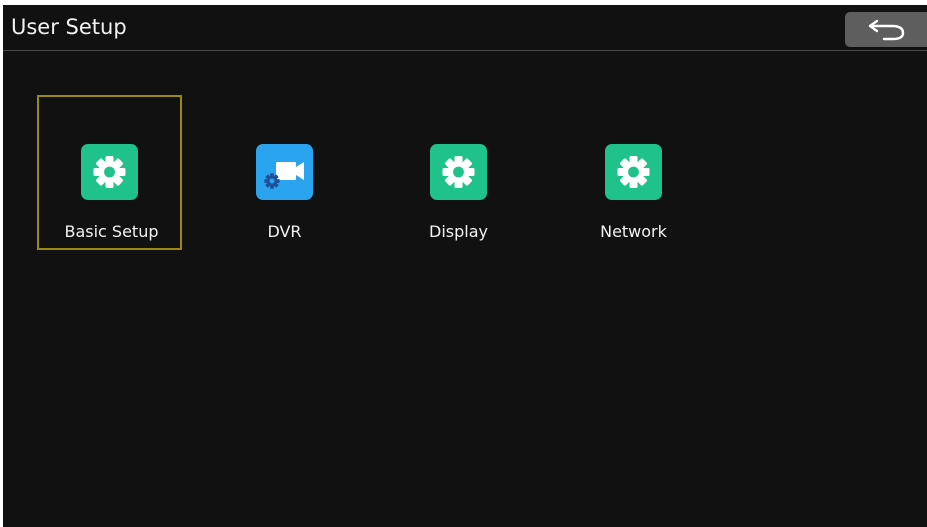  What do you see at coordinates (111, 231) in the screenshot?
I see `basic-setup-label: Basic Setup` at bounding box center [111, 231].